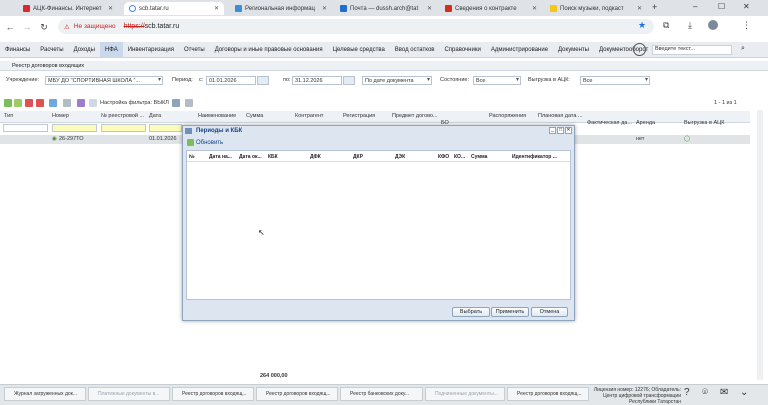 This screenshot has height=405, width=768. Describe the element at coordinates (27, 27) in the screenshot. I see `forward-icon: →` at that location.